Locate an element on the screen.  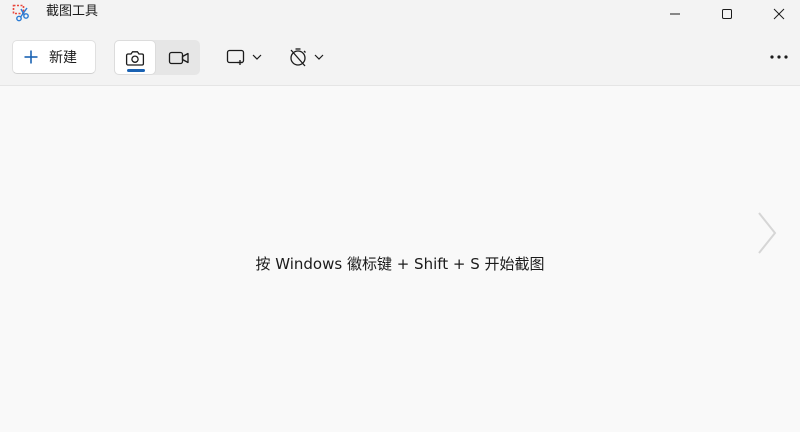
snipping-tool-app-icon is located at coordinates (21, 13).